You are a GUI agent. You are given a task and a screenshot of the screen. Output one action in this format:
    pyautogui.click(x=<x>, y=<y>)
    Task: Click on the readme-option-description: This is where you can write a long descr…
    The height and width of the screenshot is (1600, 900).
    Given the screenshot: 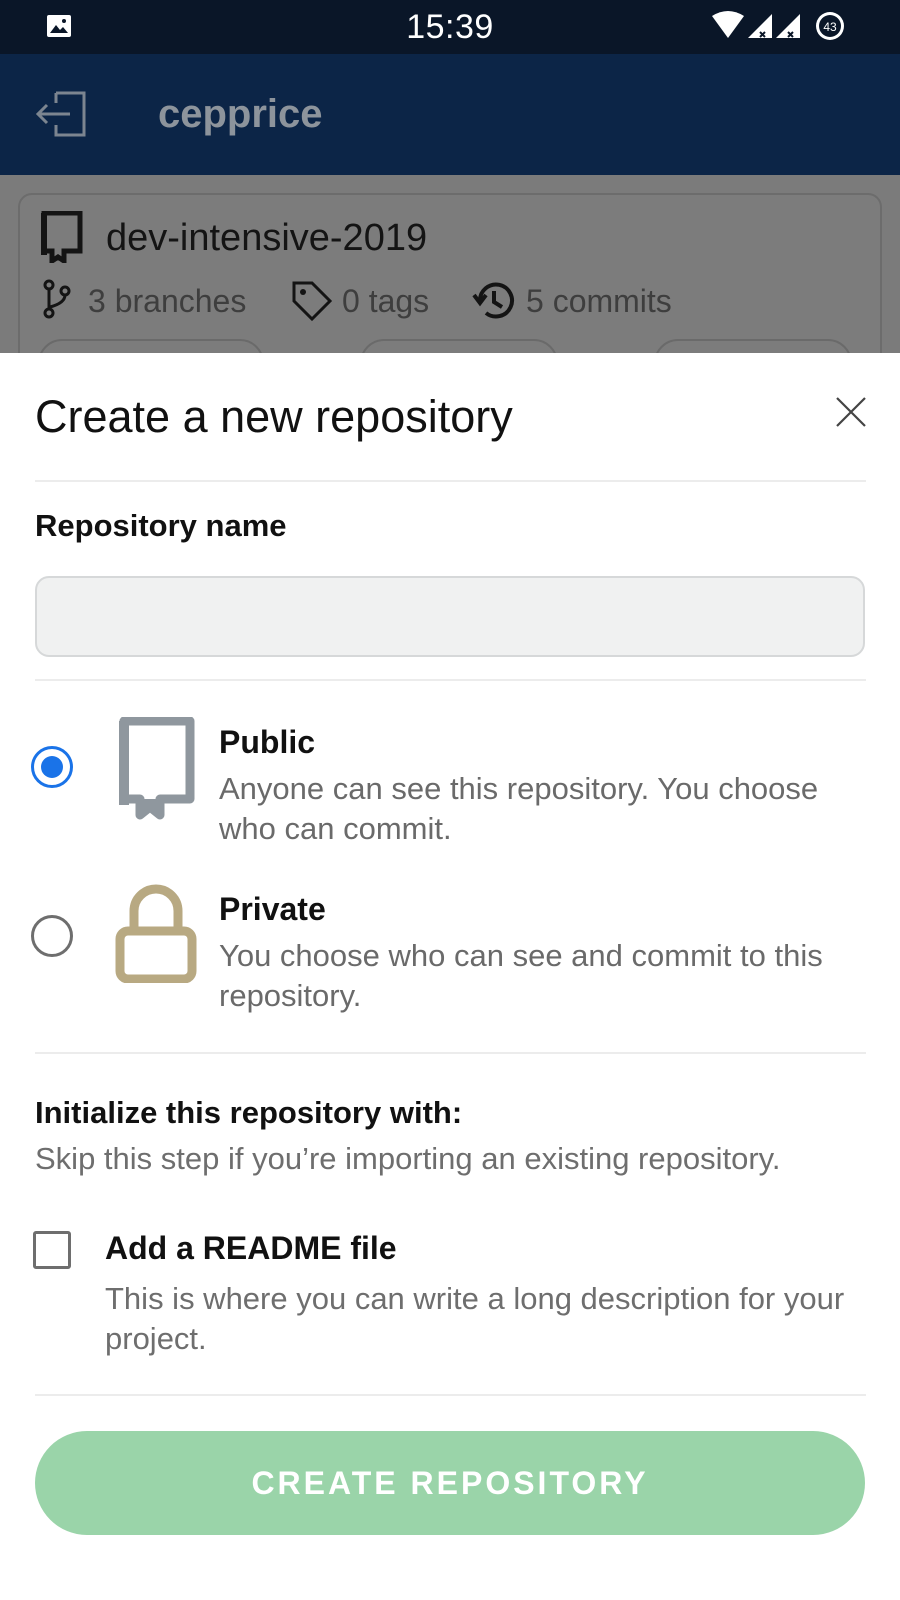 What is the action you would take?
    pyautogui.click(x=475, y=1318)
    